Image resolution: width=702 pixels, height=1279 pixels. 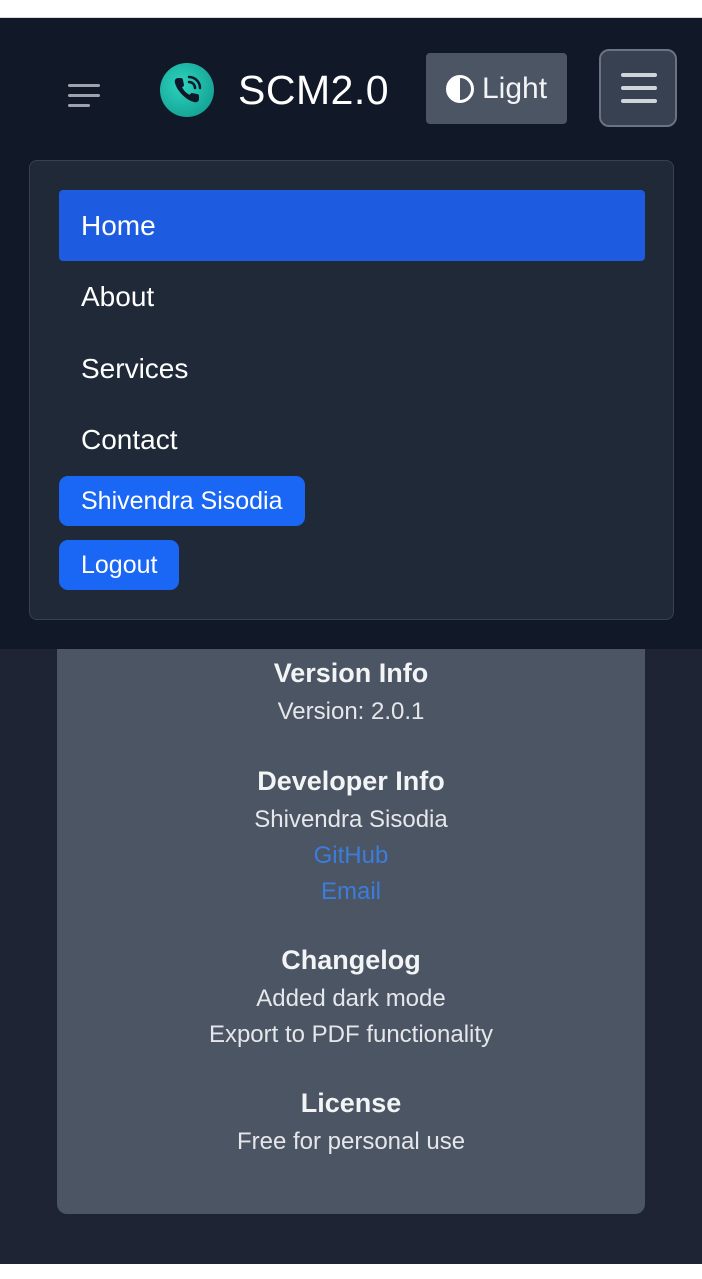 I want to click on nav-item-about: About, so click(x=352, y=296).